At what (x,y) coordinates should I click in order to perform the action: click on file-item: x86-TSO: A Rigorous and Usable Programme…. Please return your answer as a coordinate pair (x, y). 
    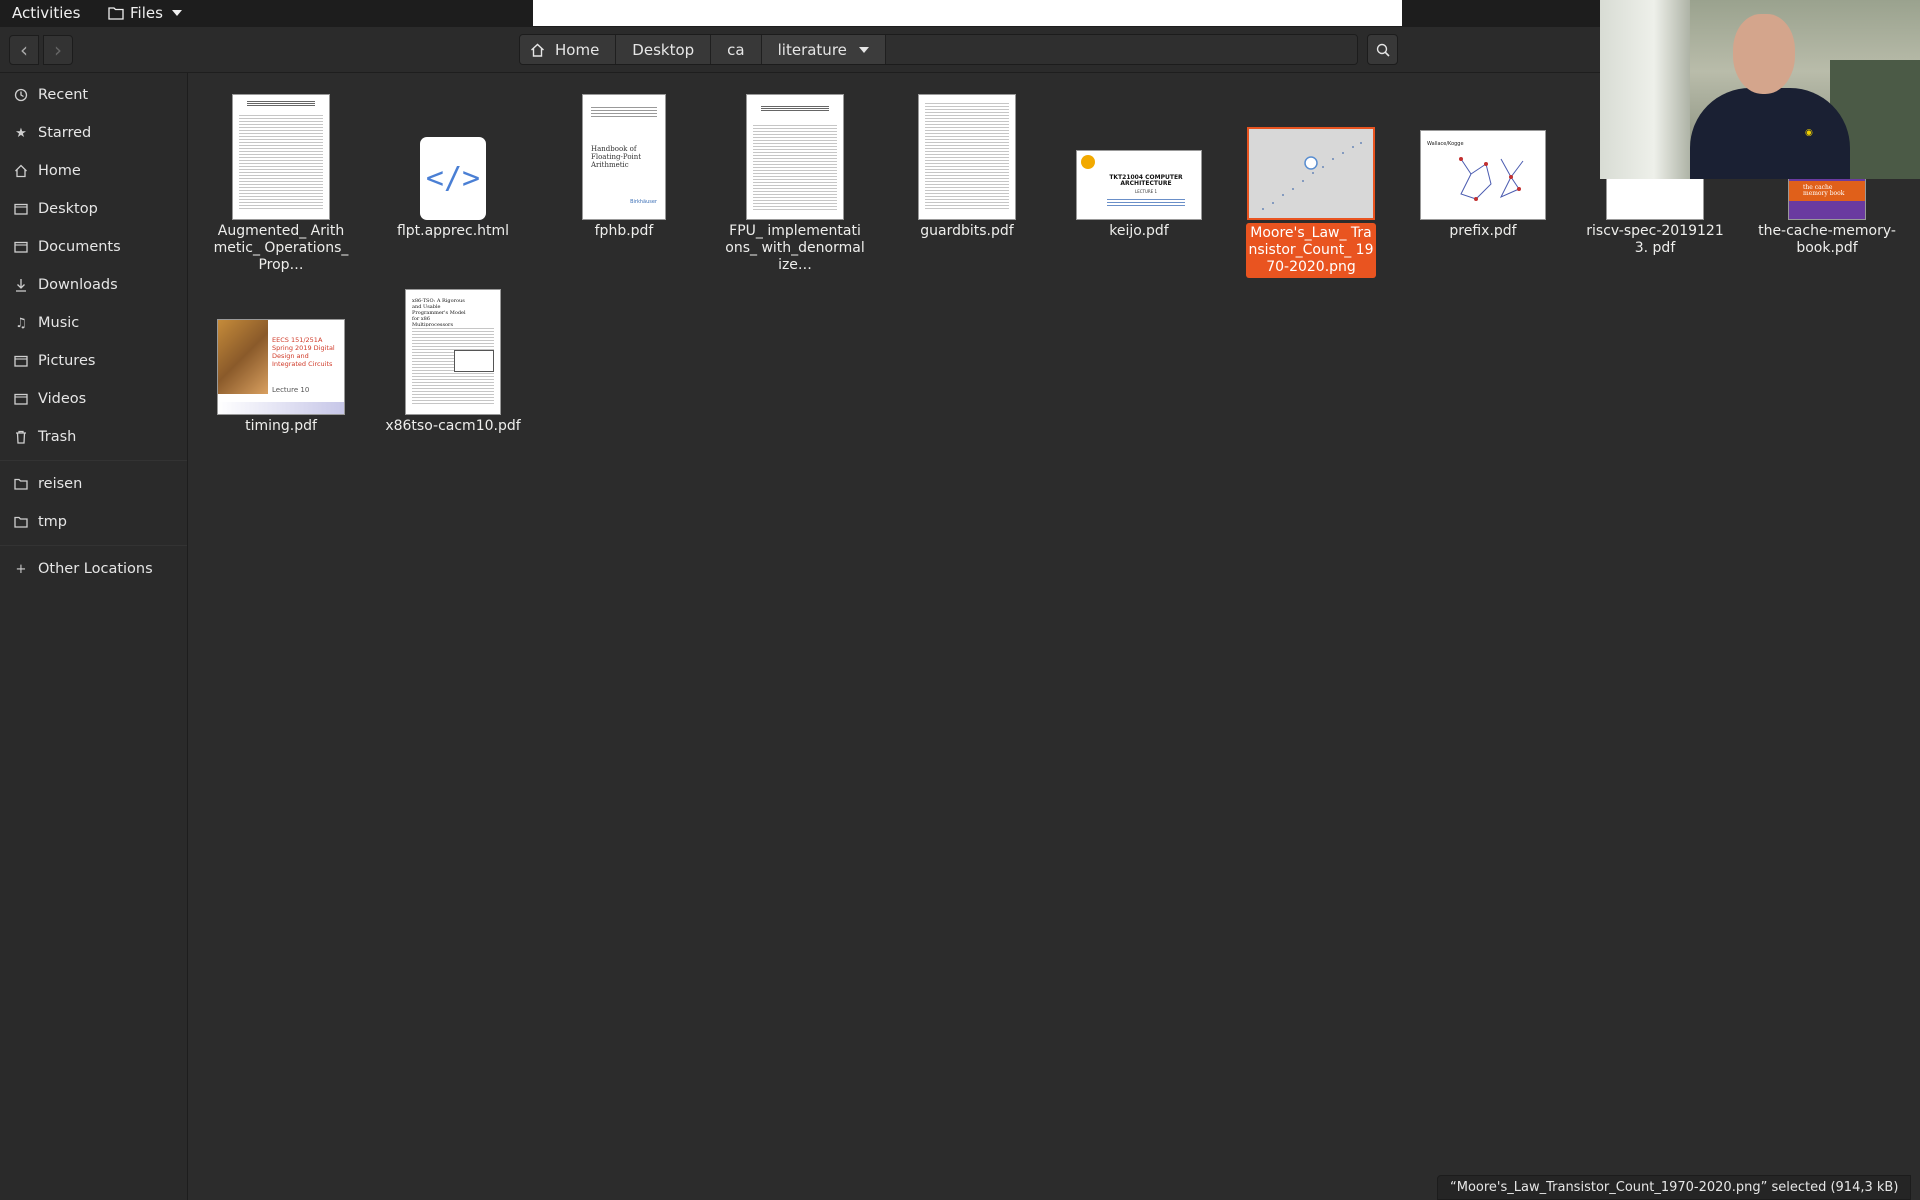
    Looking at the image, I should click on (453, 357).